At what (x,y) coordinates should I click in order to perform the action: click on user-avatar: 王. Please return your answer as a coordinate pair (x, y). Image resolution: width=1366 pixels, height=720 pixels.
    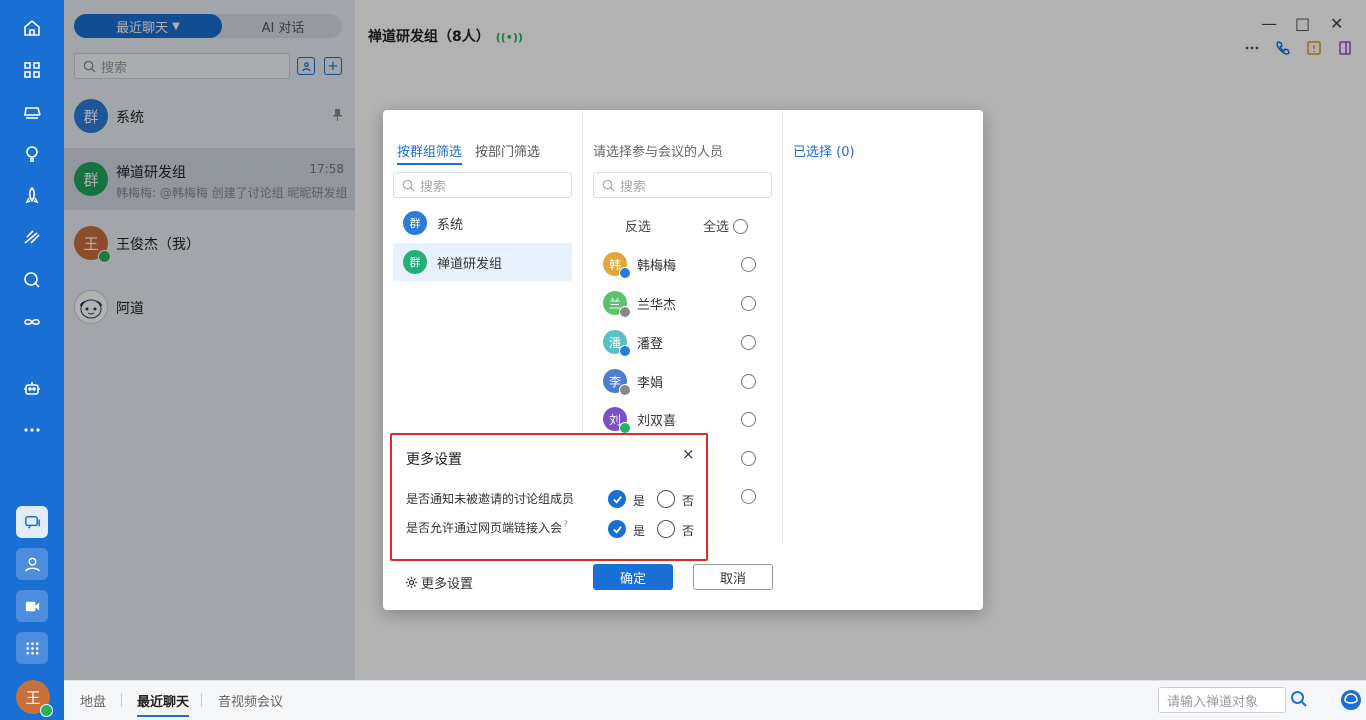
    Looking at the image, I should click on (34, 698).